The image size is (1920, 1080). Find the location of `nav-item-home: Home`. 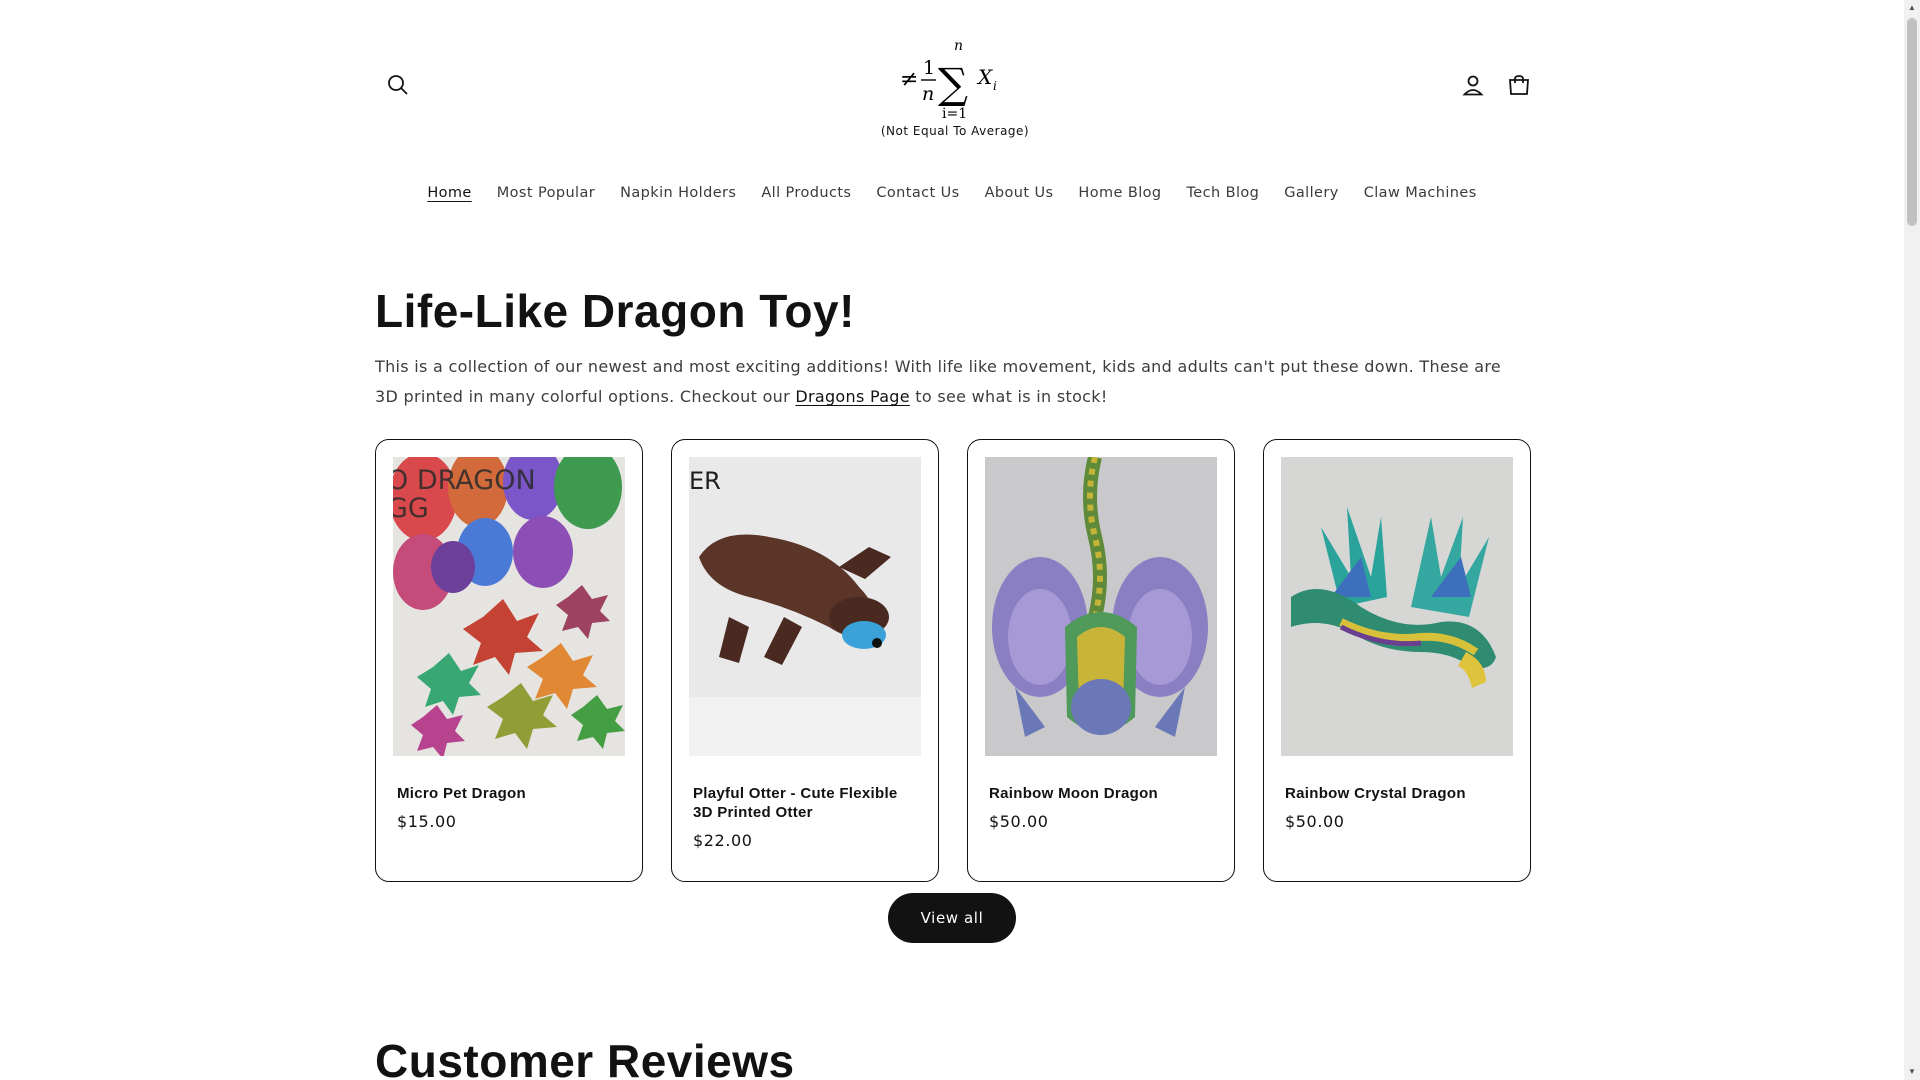

nav-item-home: Home is located at coordinates (449, 195).